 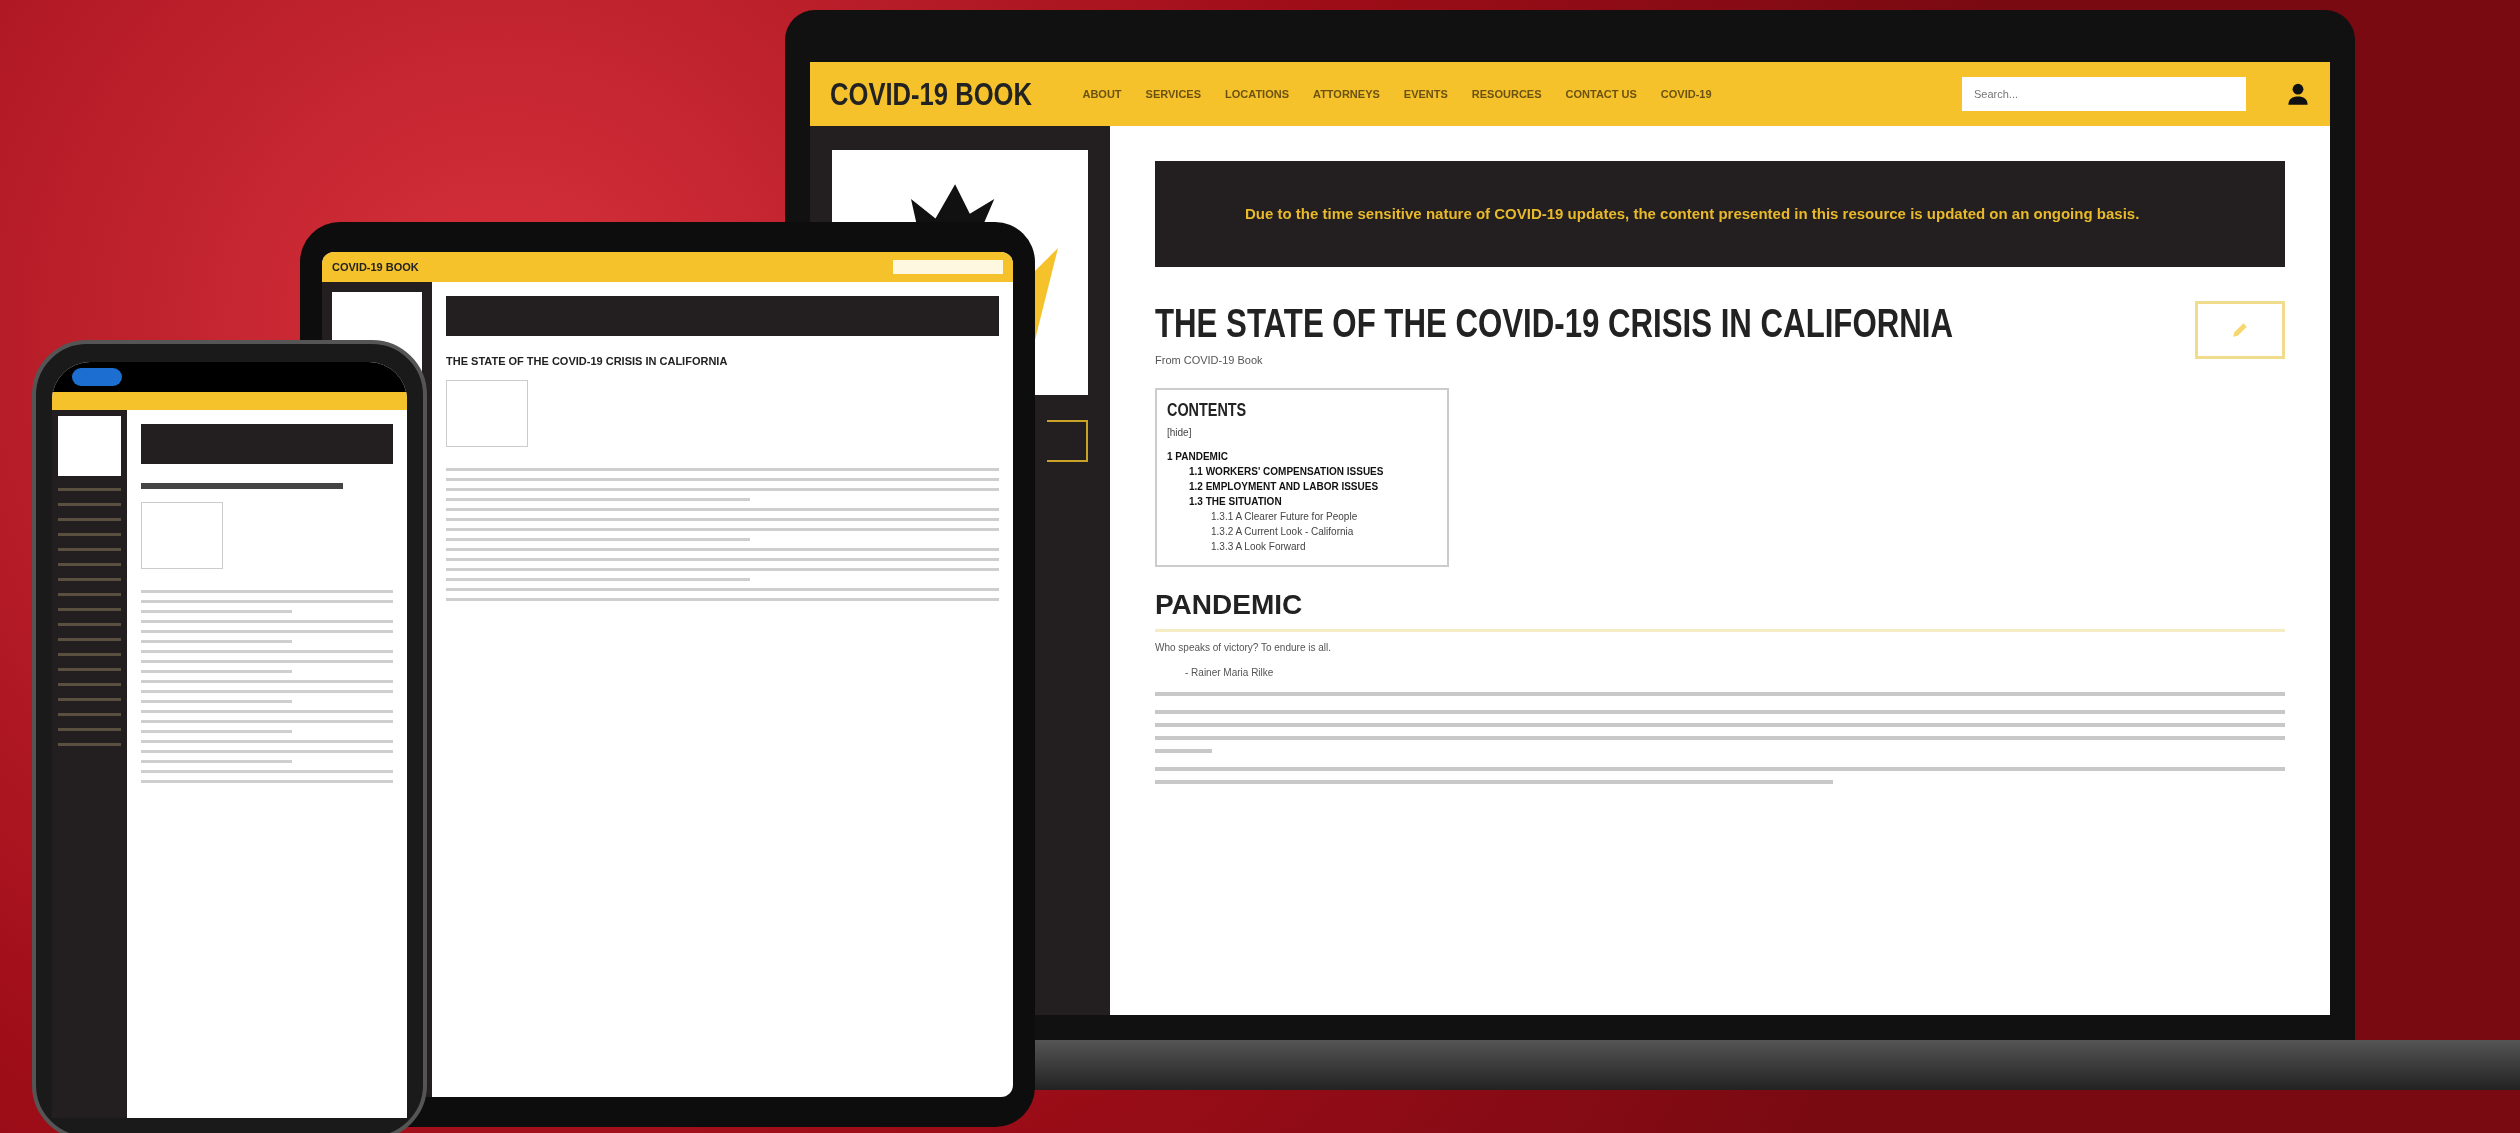 What do you see at coordinates (2298, 94) in the screenshot?
I see `user-icon` at bounding box center [2298, 94].